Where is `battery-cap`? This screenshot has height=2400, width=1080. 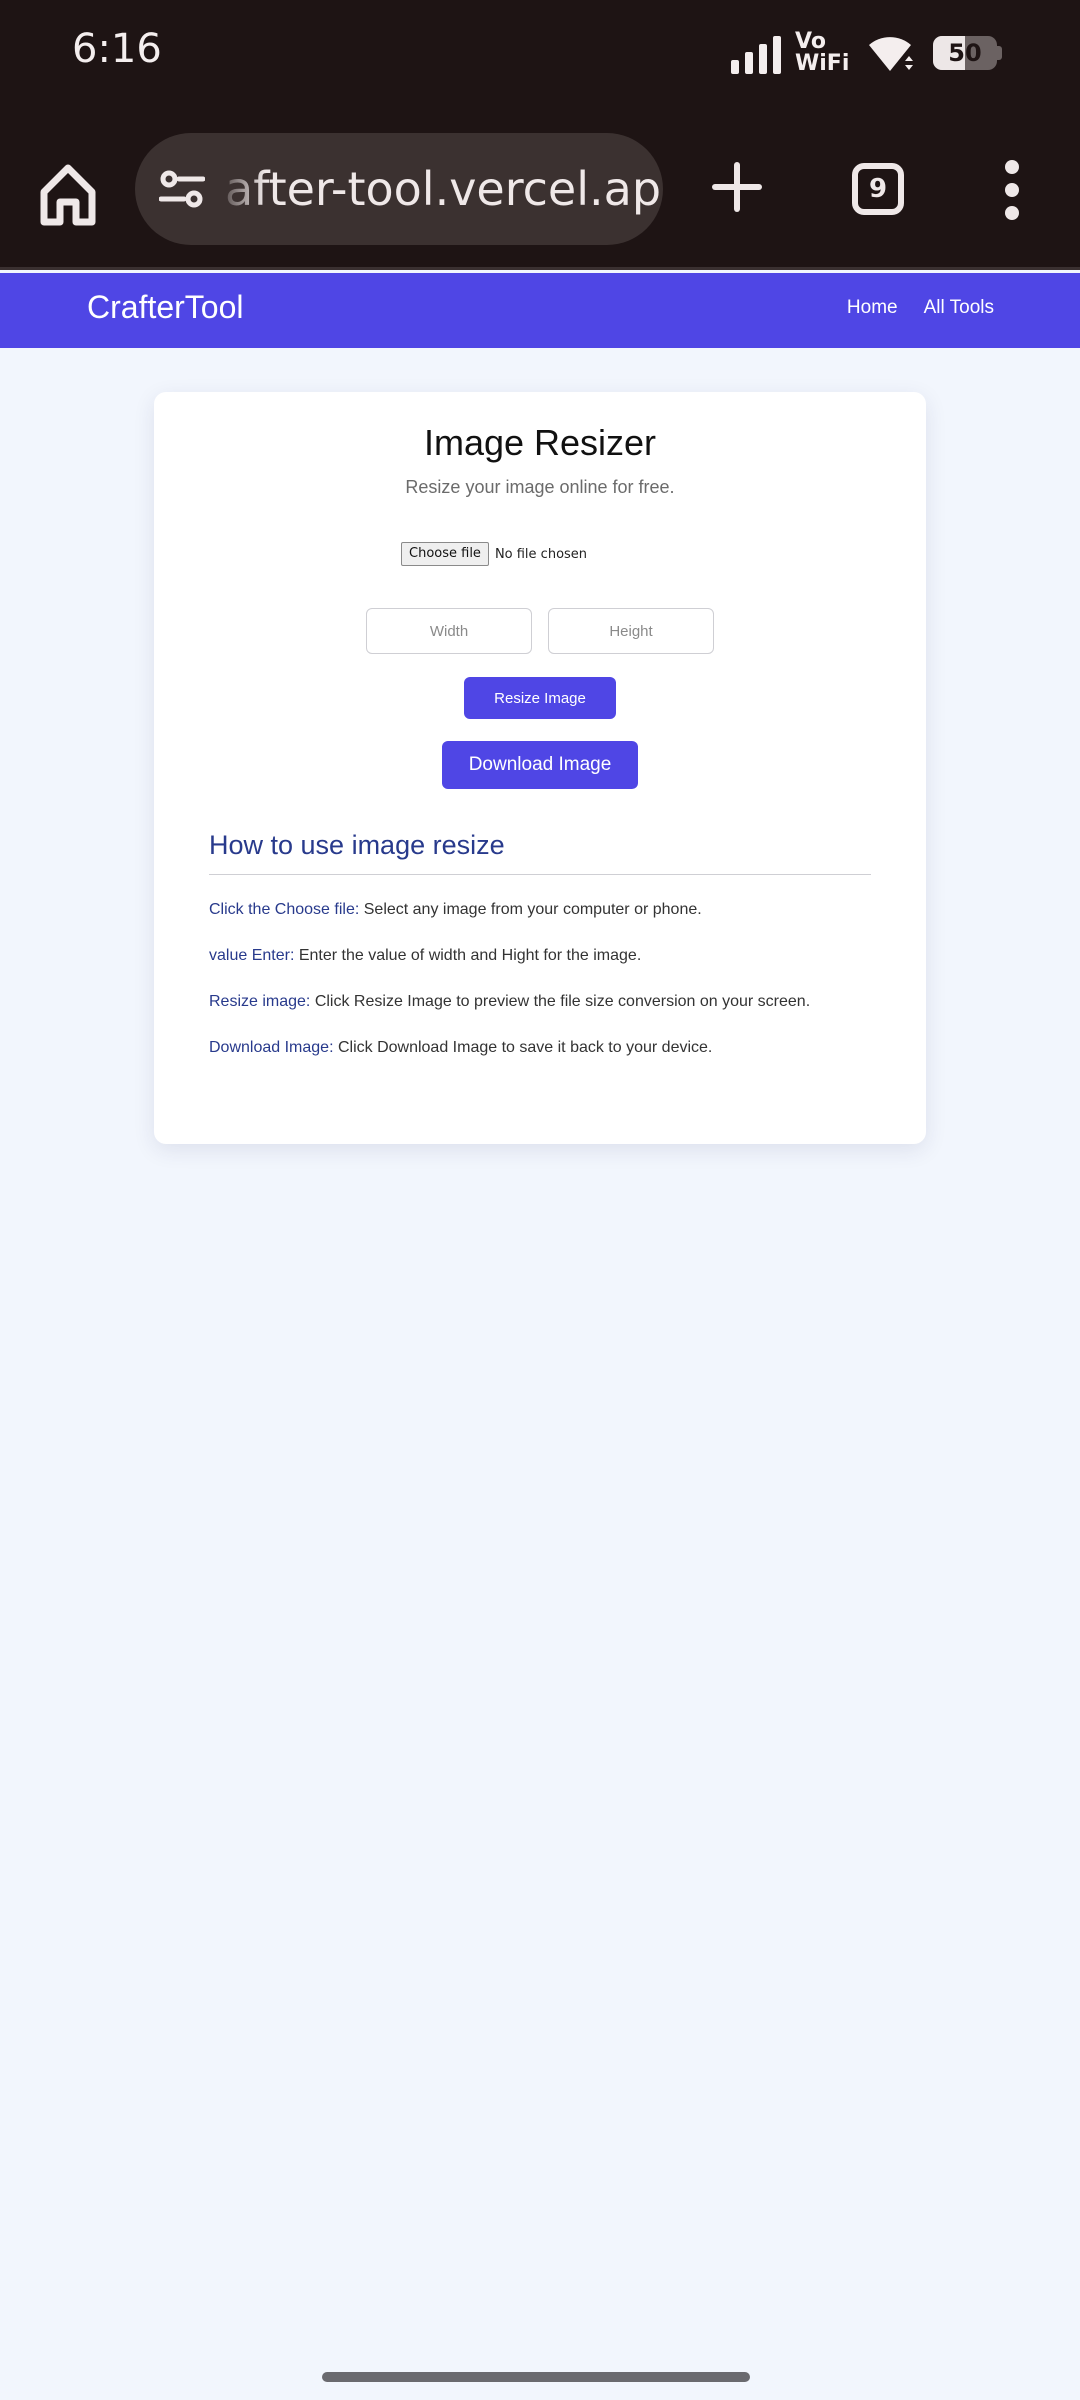
battery-cap is located at coordinates (999, 53).